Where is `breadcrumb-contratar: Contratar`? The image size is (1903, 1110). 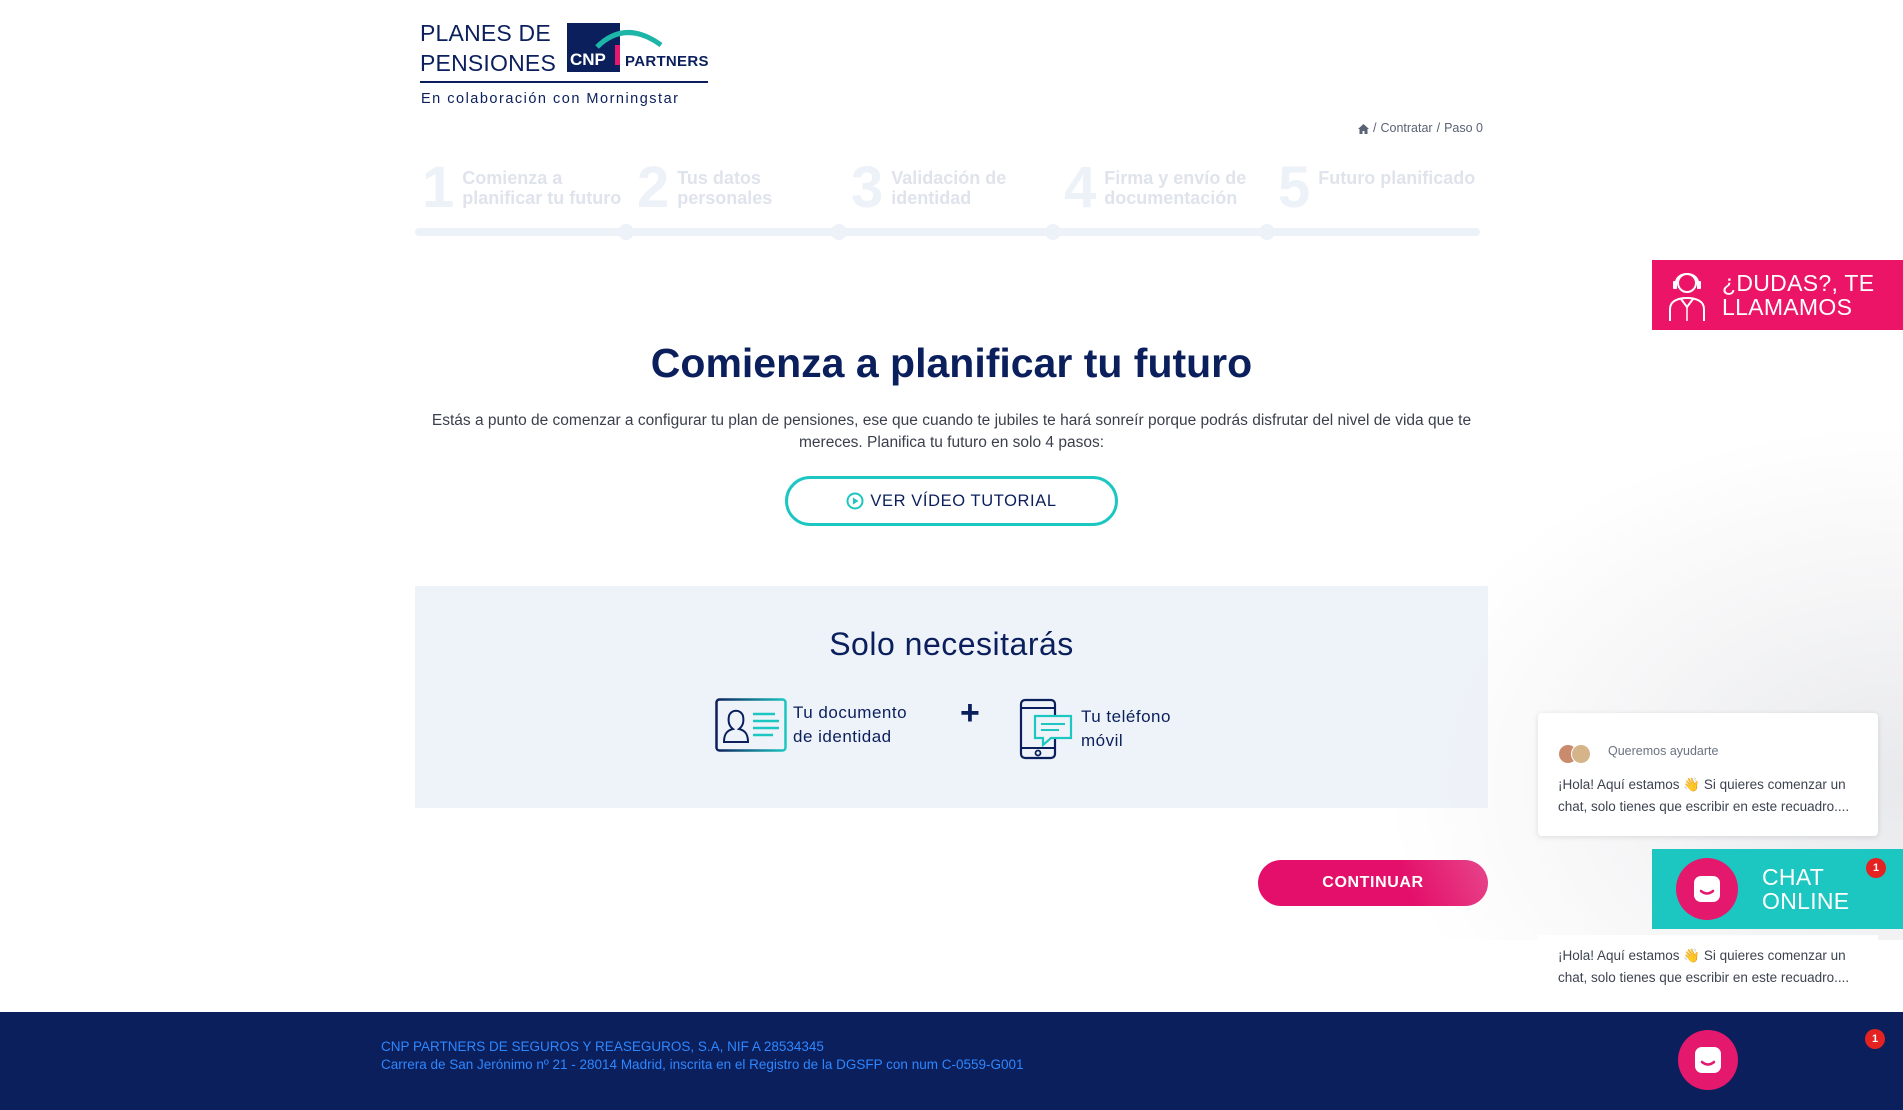
breadcrumb-contratar: Contratar is located at coordinates (1406, 128).